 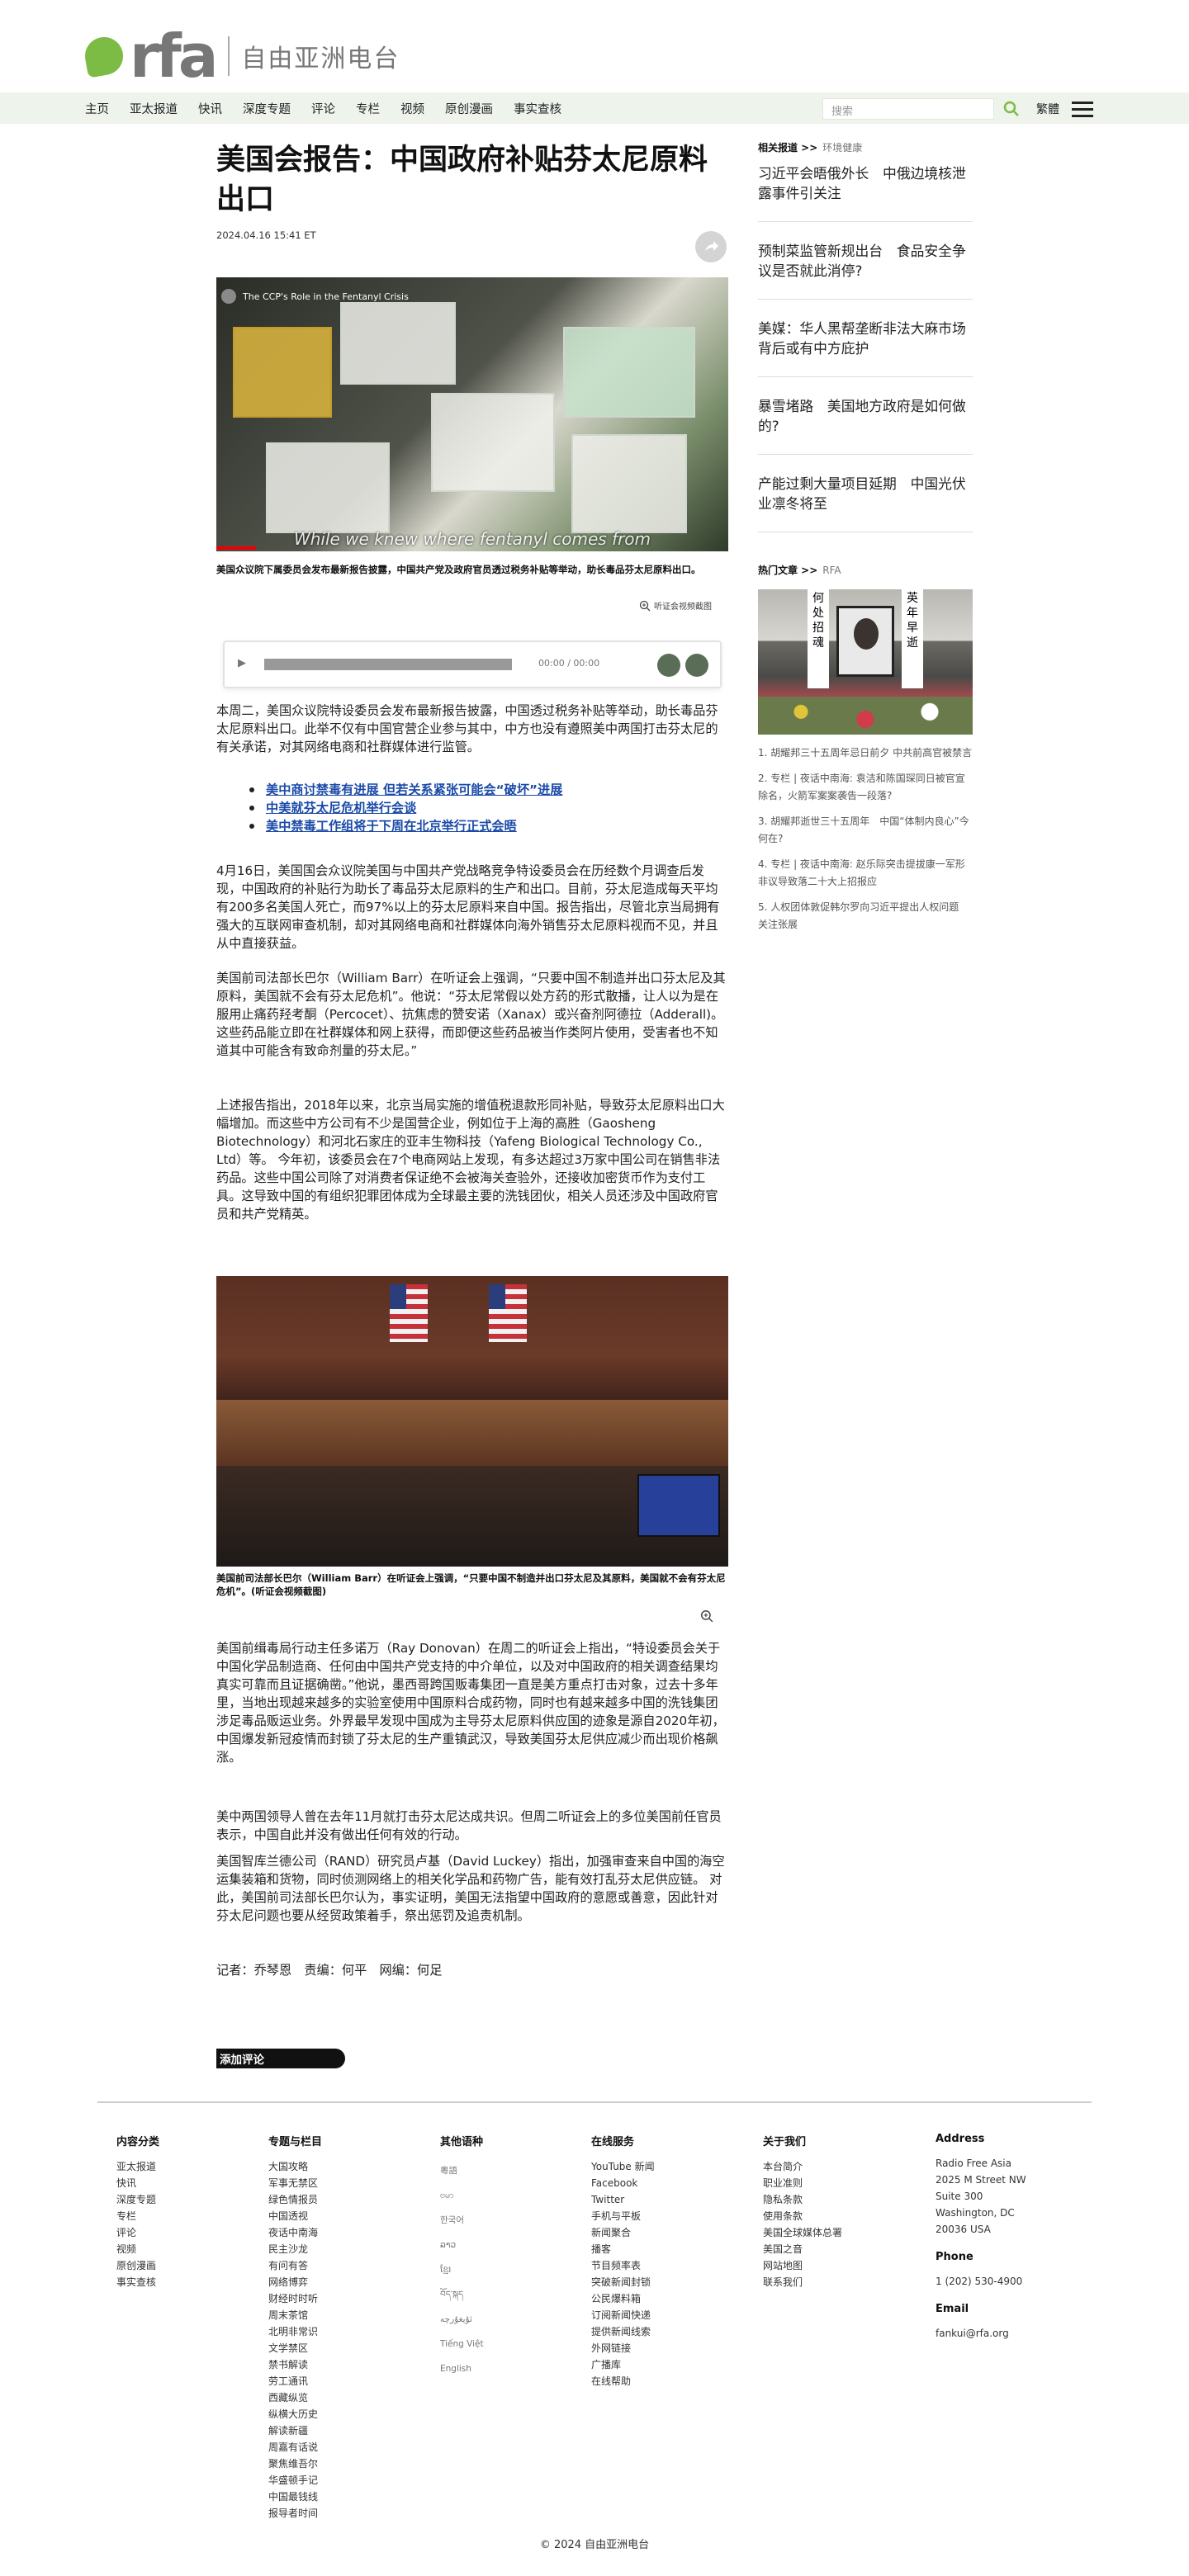 I want to click on footer-link: 夜话中南海, so click(x=295, y=2232).